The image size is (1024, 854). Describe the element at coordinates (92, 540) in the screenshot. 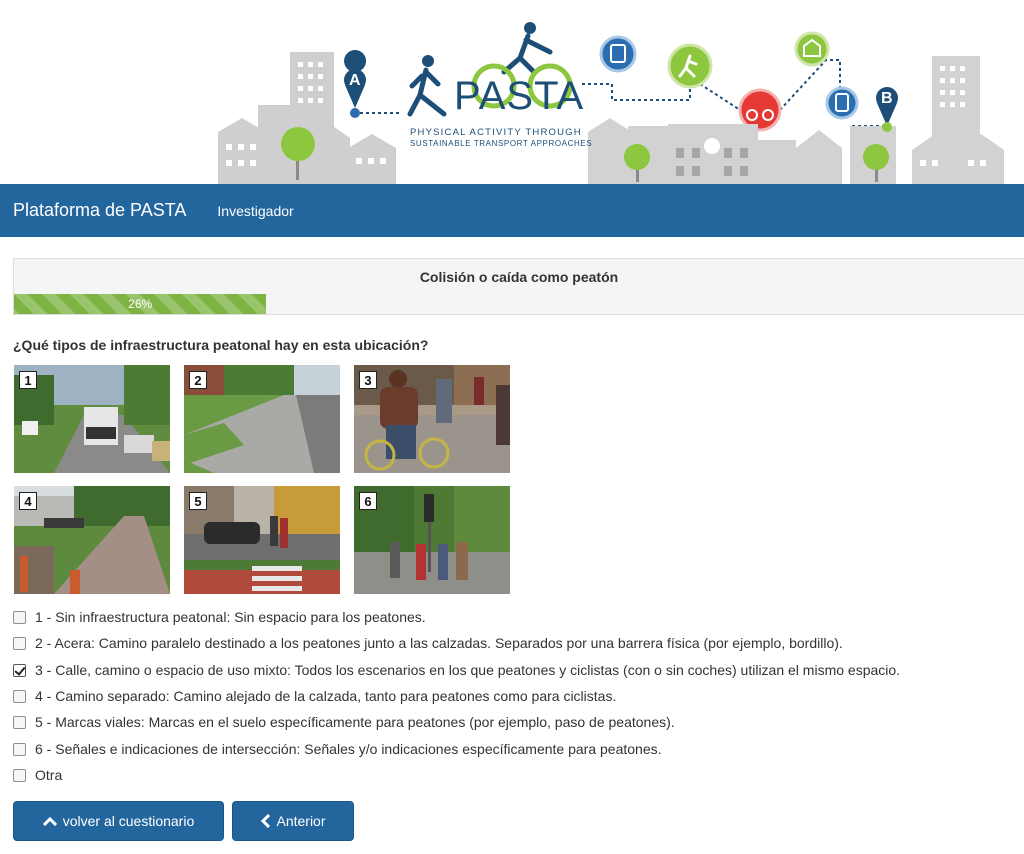

I see `infrastructure-photo-4: 4` at that location.